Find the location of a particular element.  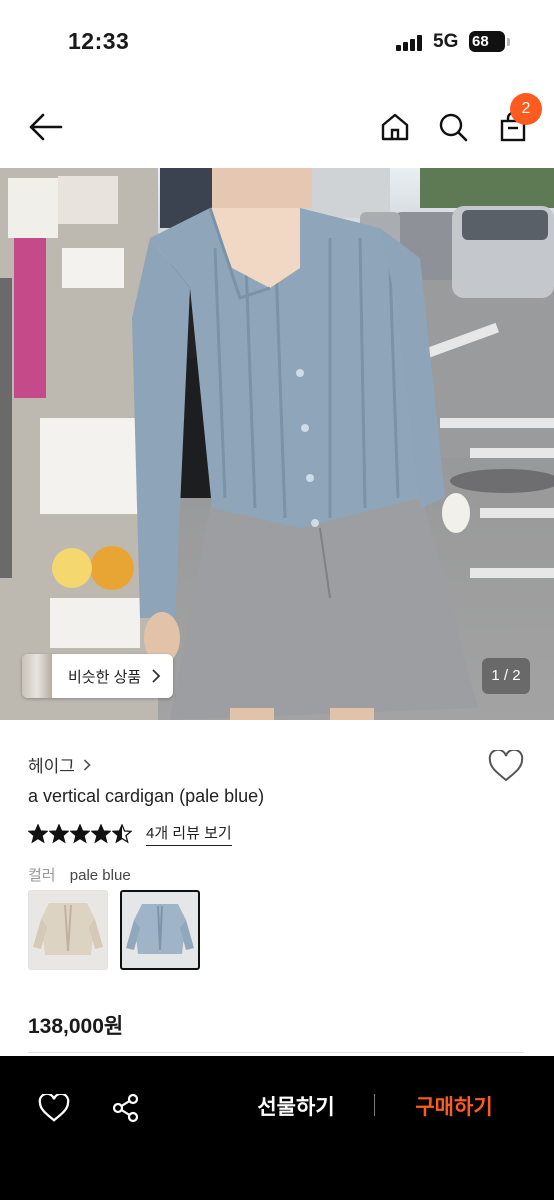

cream-cardigan-thumbnail is located at coordinates (68, 929).